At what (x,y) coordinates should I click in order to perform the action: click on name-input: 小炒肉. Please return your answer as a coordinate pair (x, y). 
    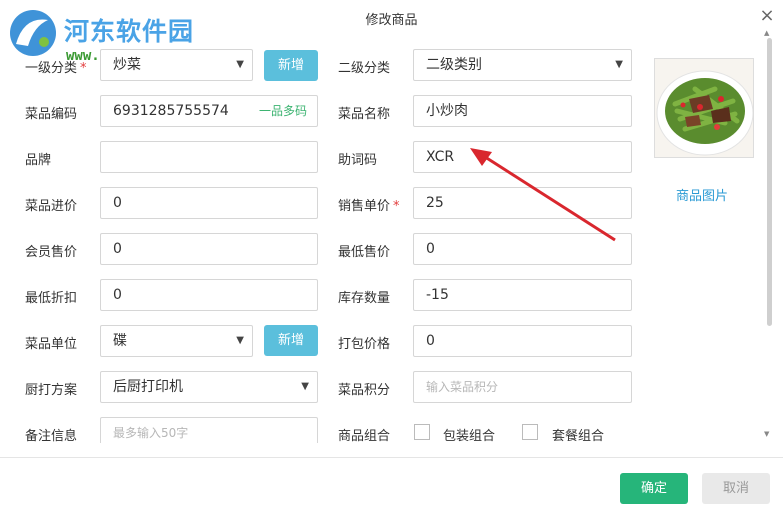
    Looking at the image, I should click on (522, 111).